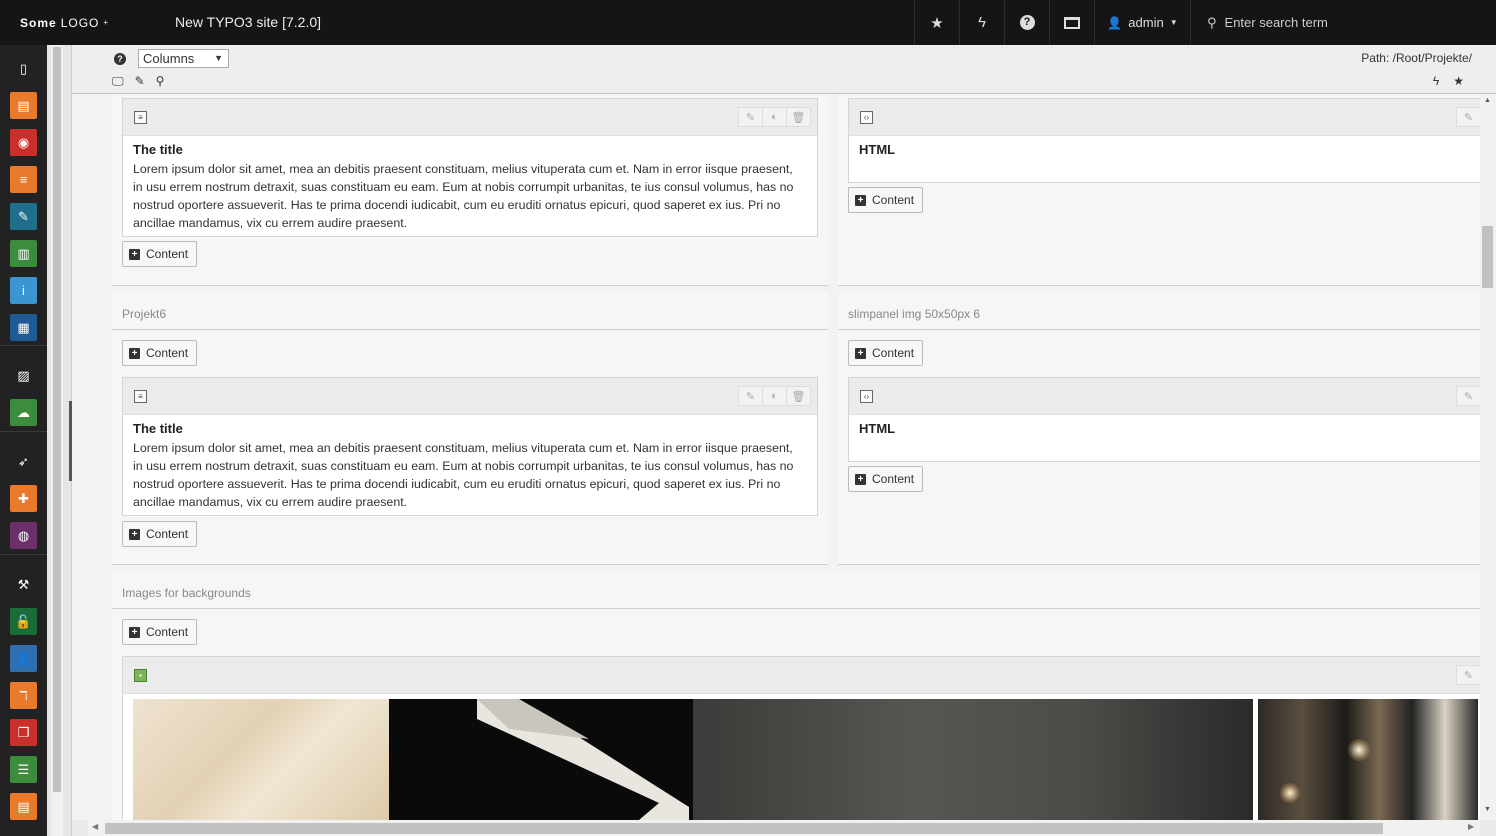 Image resolution: width=1496 pixels, height=836 pixels. I want to click on system-info-button, so click(1071, 22).